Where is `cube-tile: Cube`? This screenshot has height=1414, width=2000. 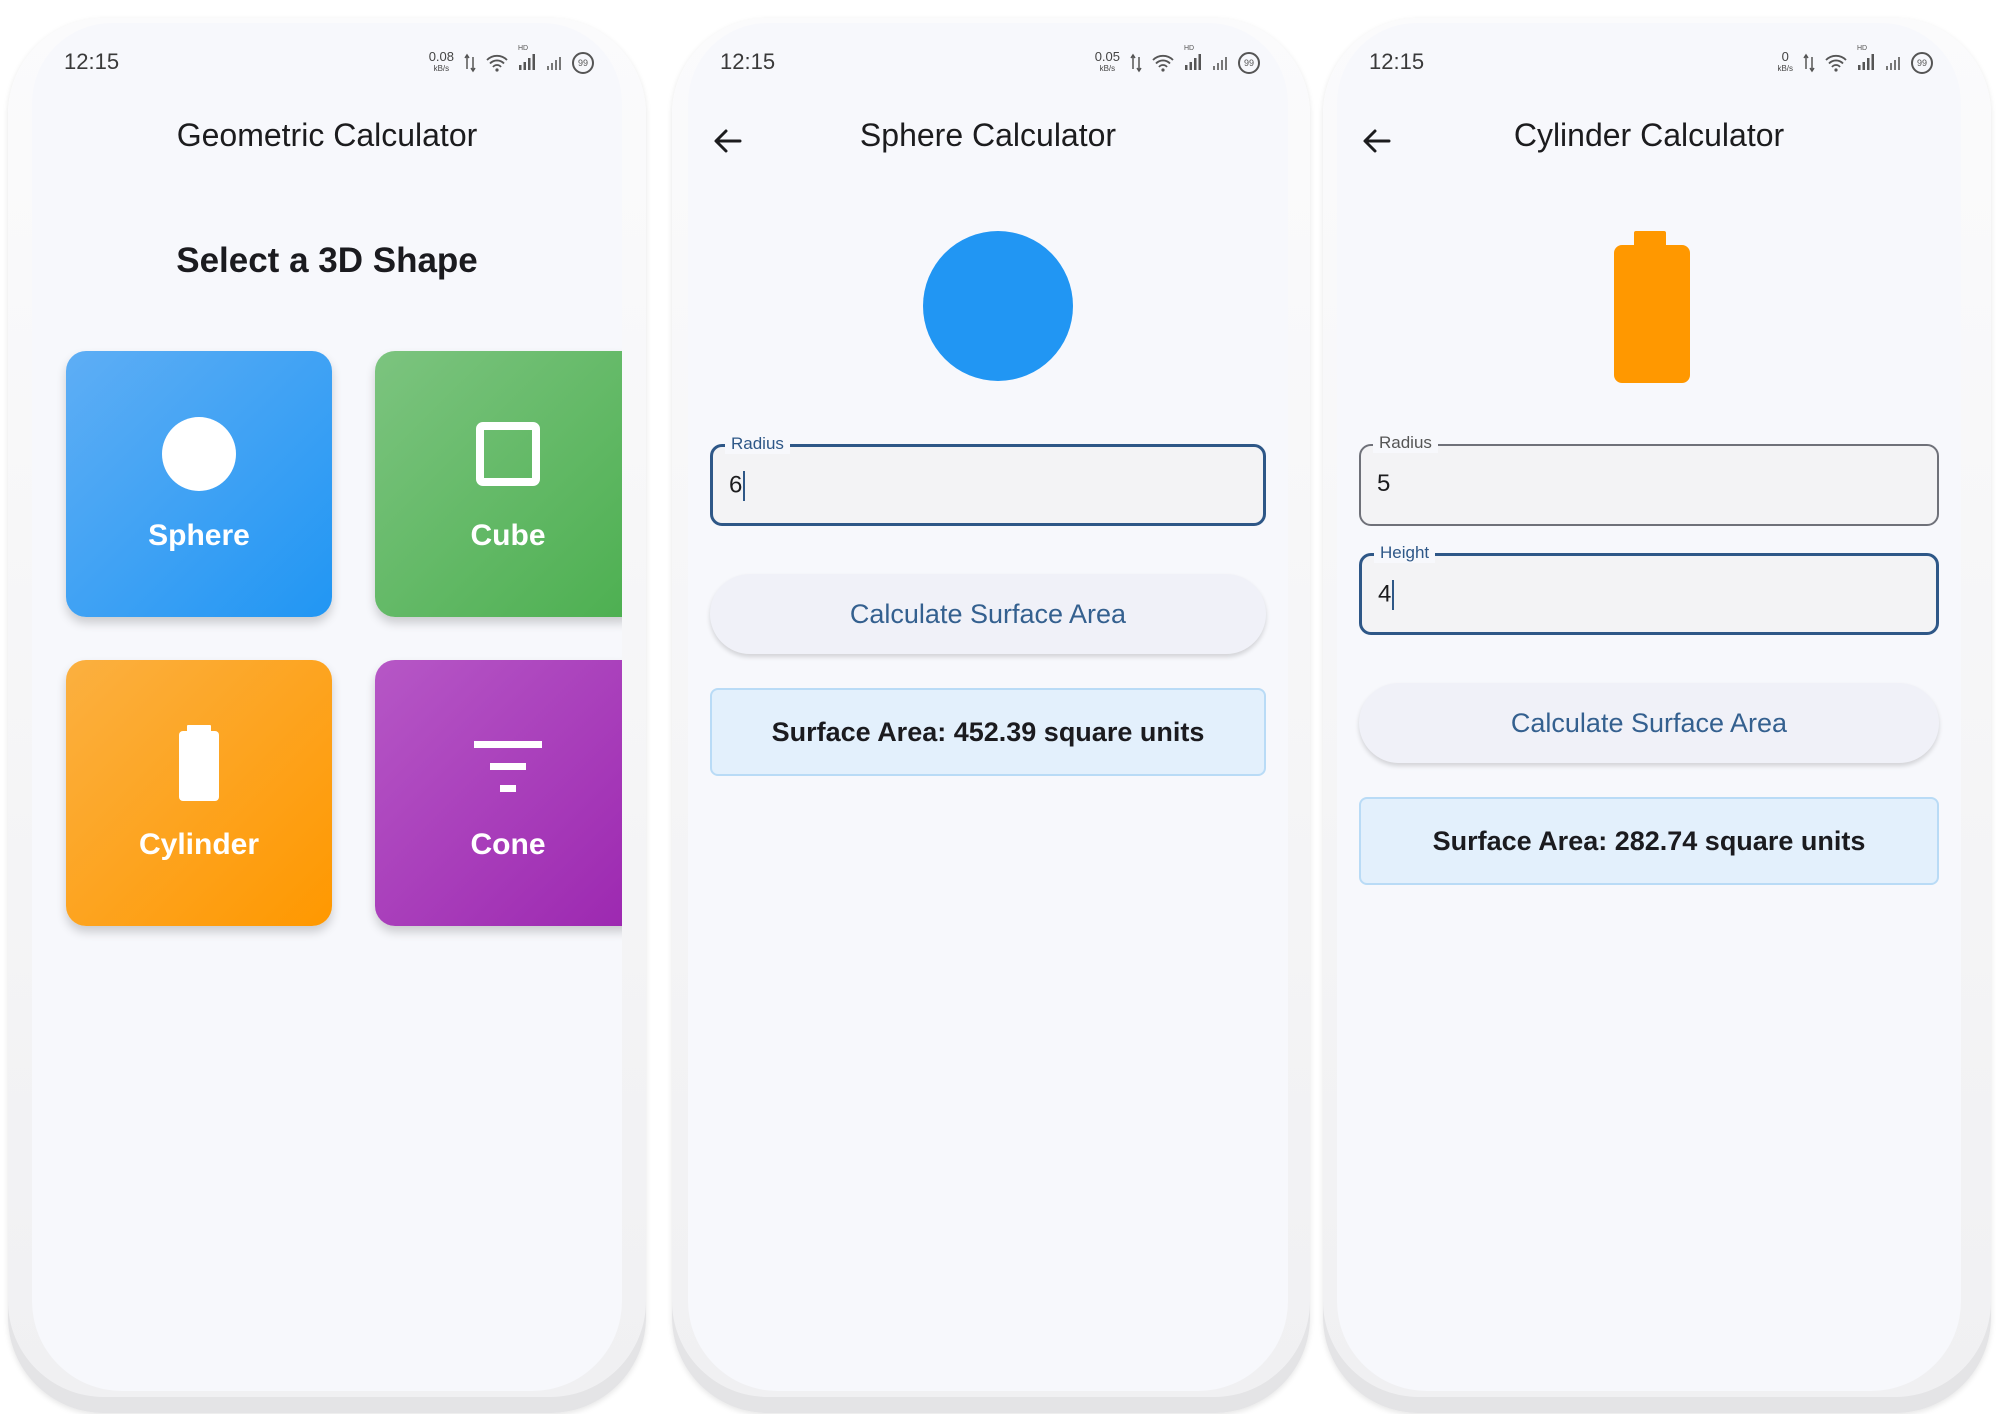
cube-tile: Cube is located at coordinates (498, 484).